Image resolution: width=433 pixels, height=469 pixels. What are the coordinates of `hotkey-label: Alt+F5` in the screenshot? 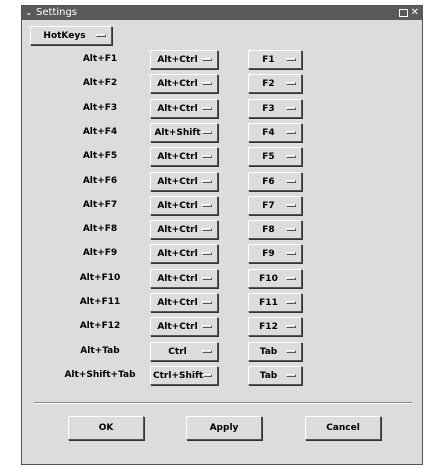 It's located at (100, 156).